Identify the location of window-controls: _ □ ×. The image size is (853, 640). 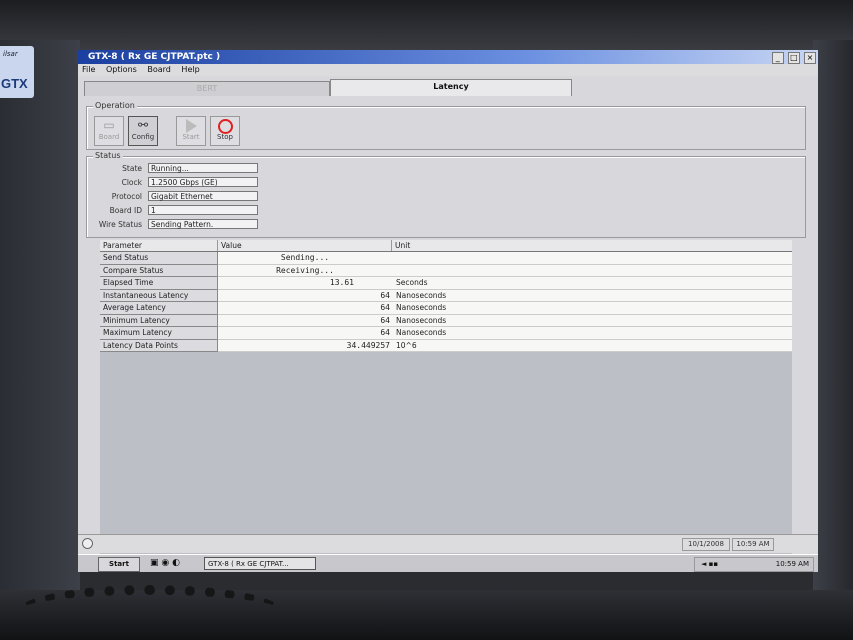
(793, 58).